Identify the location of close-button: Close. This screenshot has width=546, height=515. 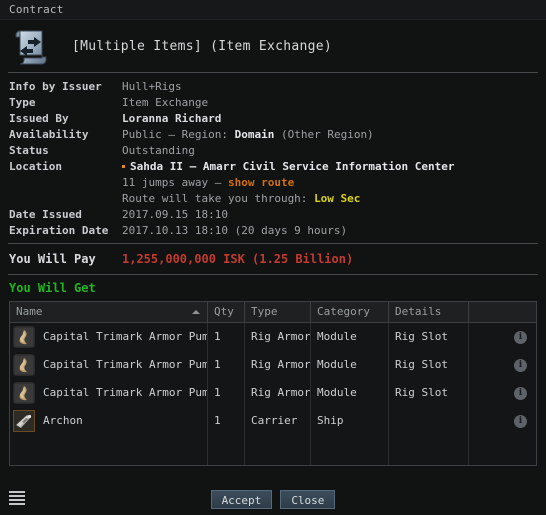
(308, 499).